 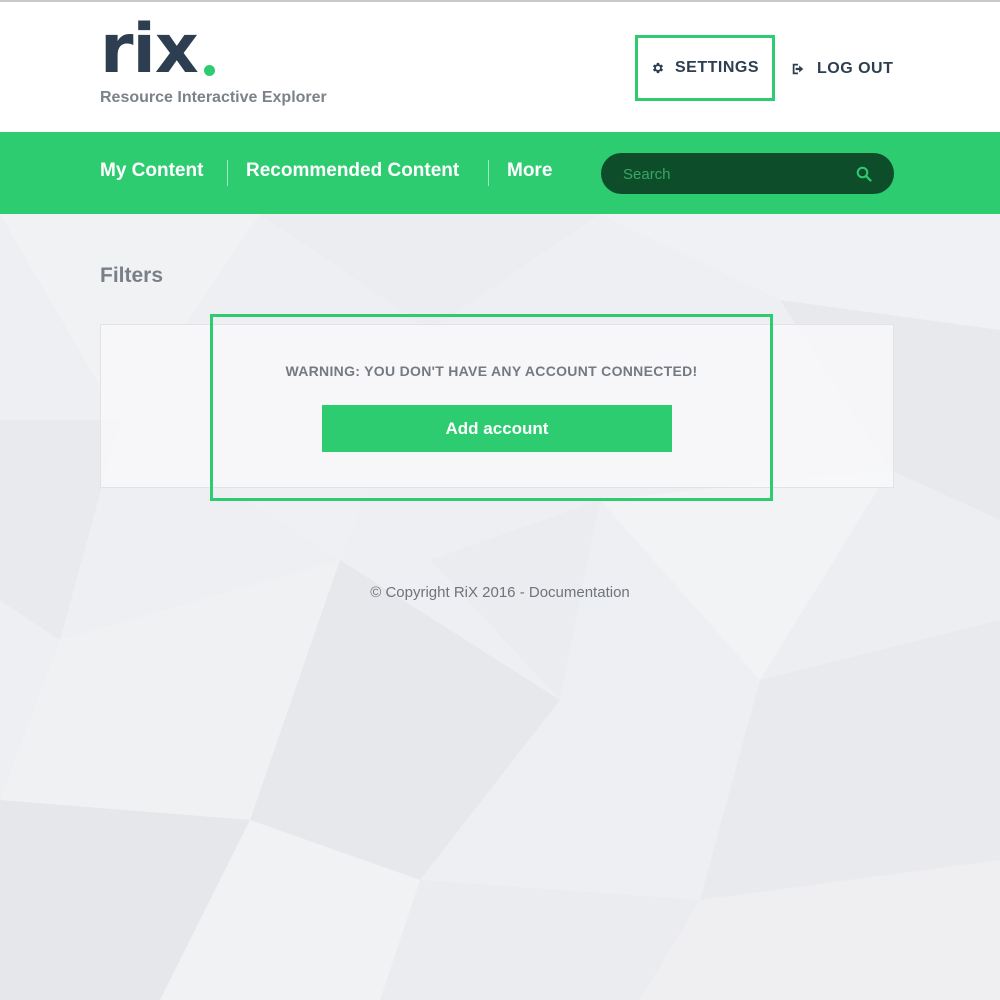 I want to click on search-box, so click(x=747, y=173).